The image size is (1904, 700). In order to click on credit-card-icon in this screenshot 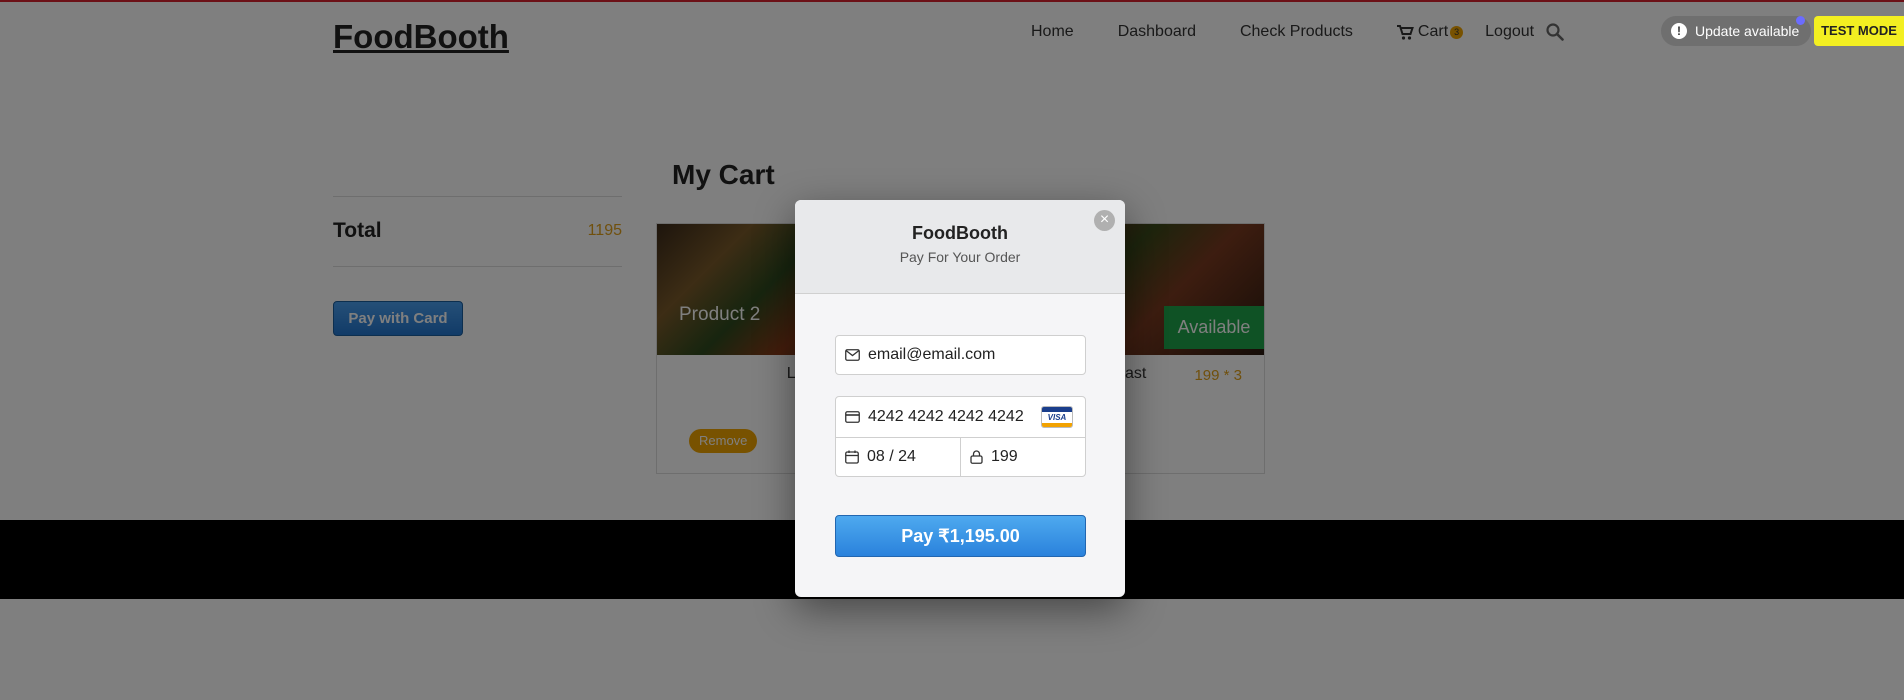, I will do `click(852, 417)`.